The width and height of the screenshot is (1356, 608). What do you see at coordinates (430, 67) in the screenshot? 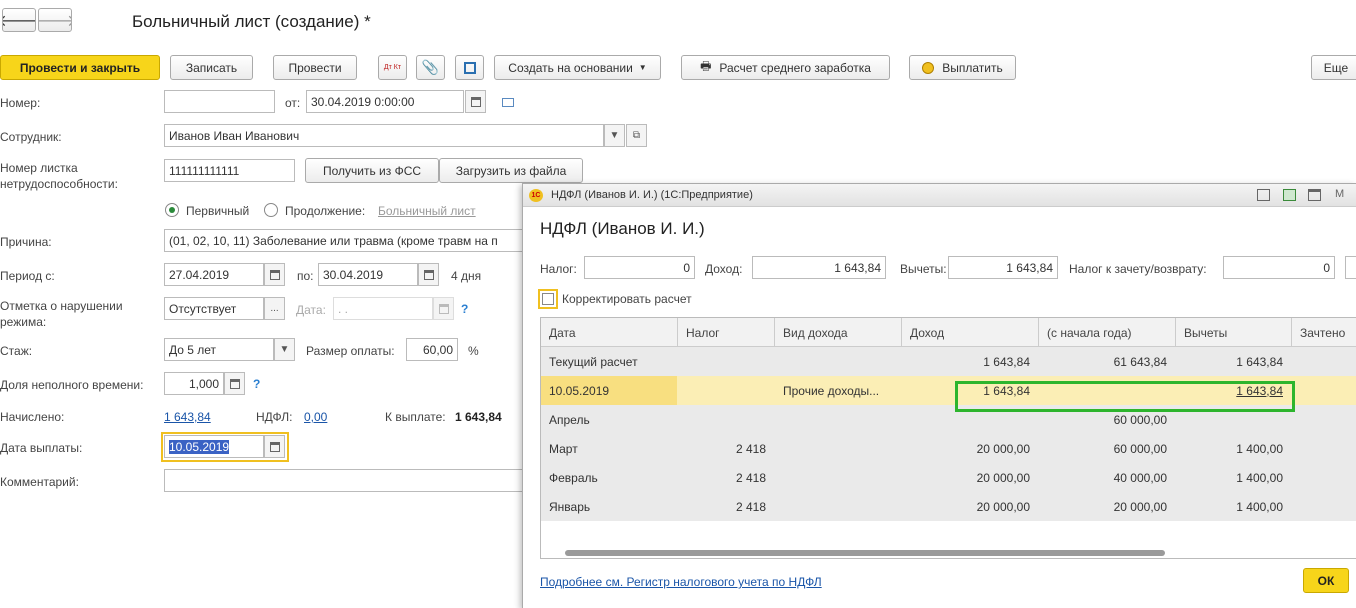
I see `attachment-icon: 📎` at bounding box center [430, 67].